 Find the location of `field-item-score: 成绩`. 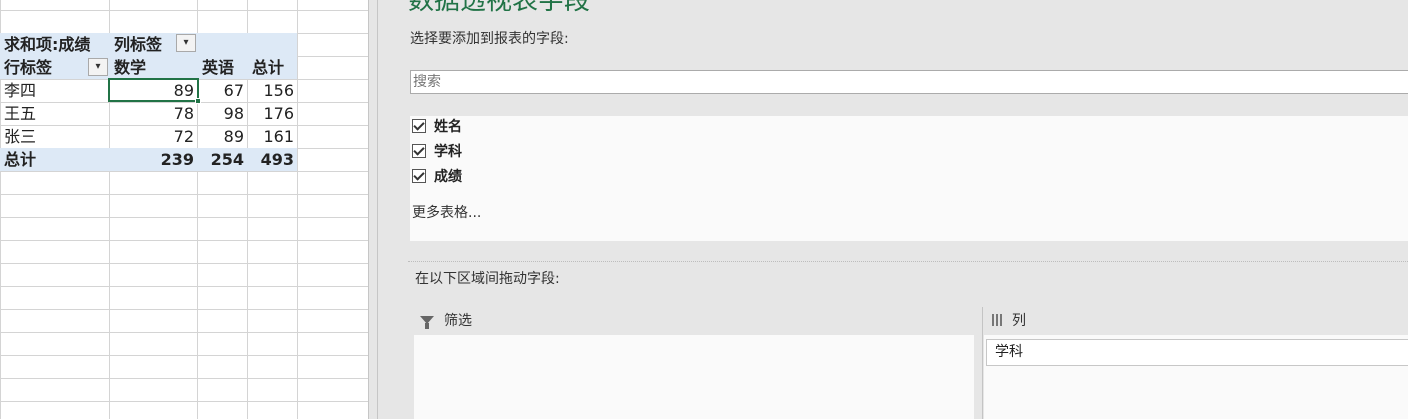

field-item-score: 成绩 is located at coordinates (437, 176).